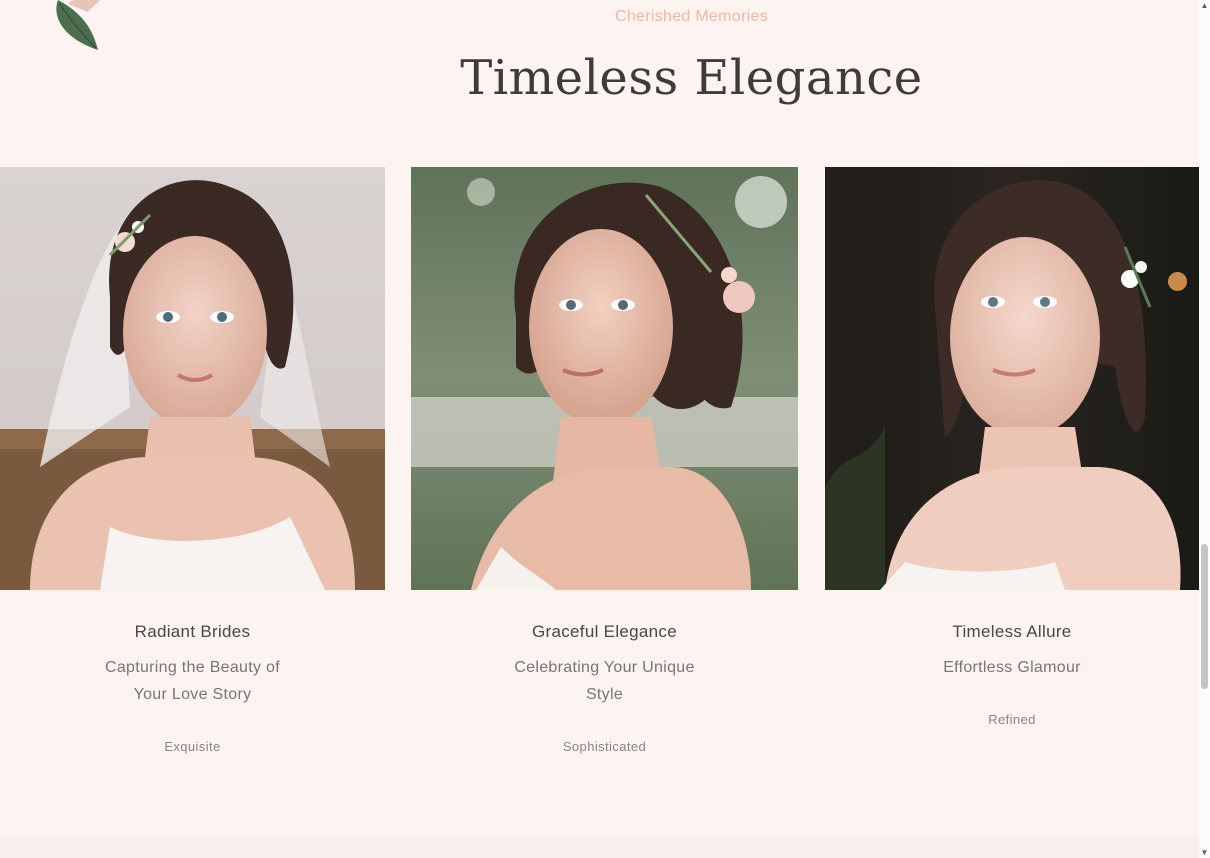  What do you see at coordinates (1204, 616) in the screenshot?
I see `scroll-thumb` at bounding box center [1204, 616].